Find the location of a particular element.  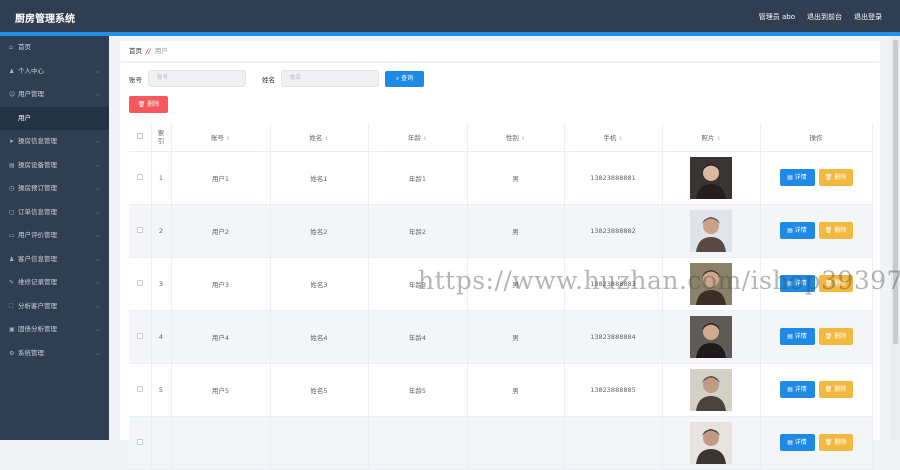

sidebar-item: ⚙ 系统管理 ⌵ is located at coordinates (54, 354).